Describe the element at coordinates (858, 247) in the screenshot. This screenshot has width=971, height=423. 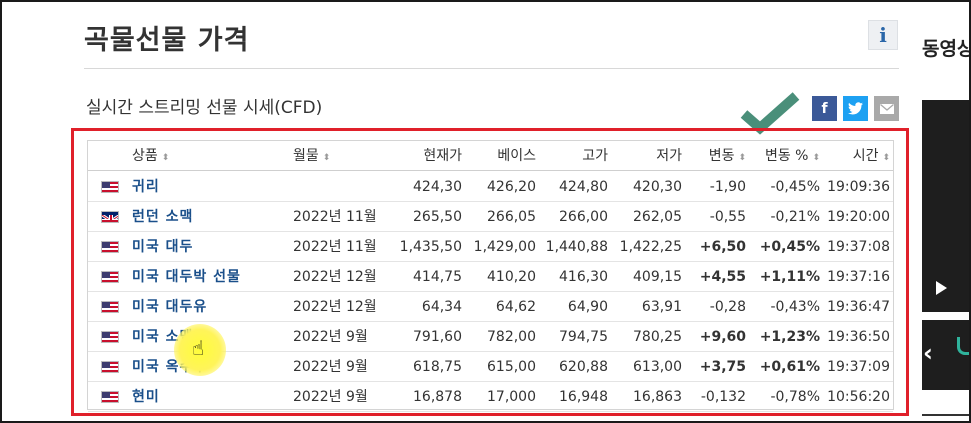
I see `cell-time: 19:37:08` at that location.